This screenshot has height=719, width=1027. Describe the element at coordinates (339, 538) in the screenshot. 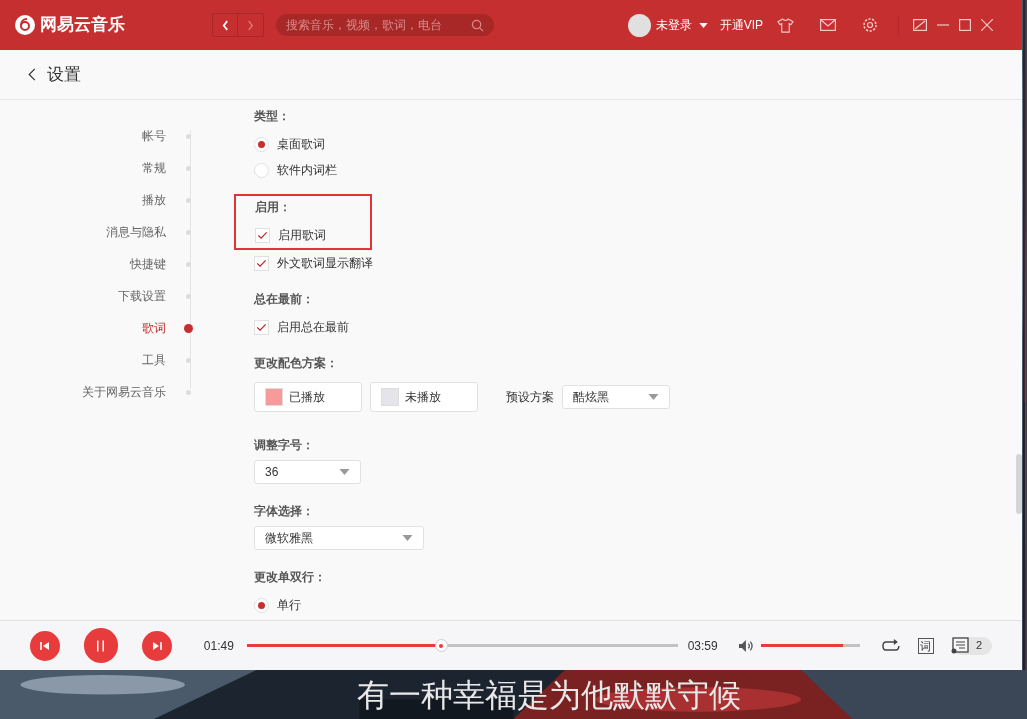

I see `dropdown: 微软雅黑` at that location.